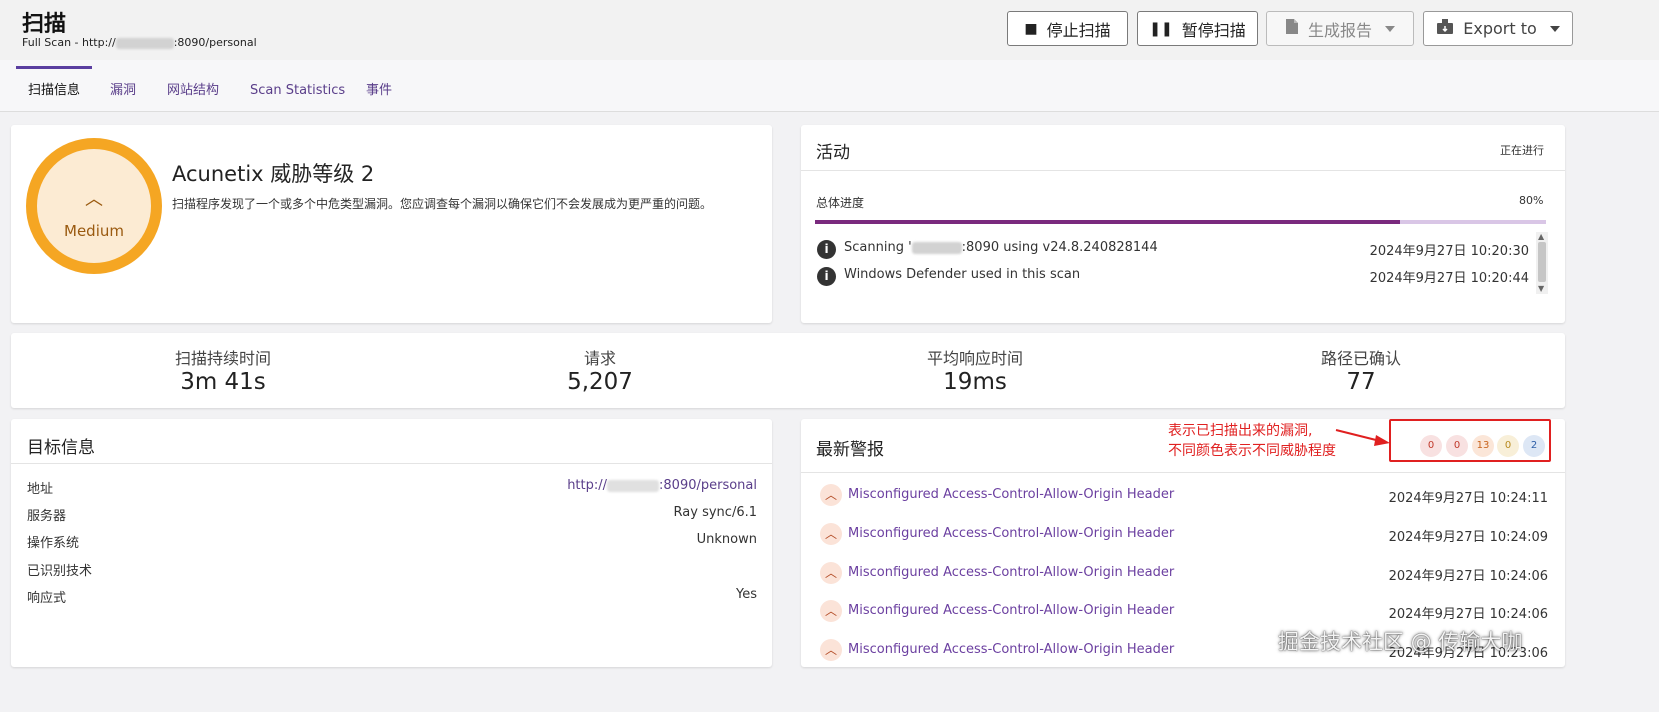 The image size is (1659, 712). Describe the element at coordinates (1031, 28) in the screenshot. I see `stop-icon: ■` at that location.